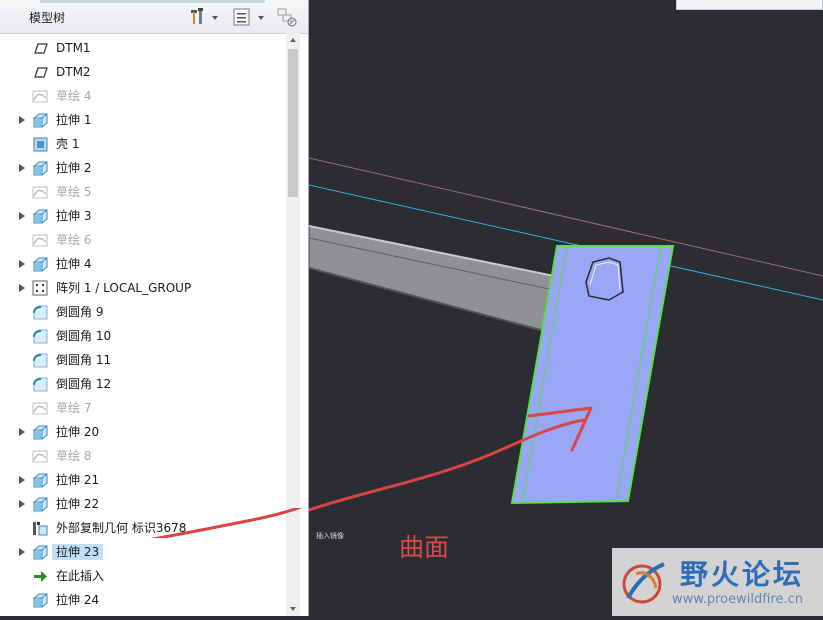 The image size is (823, 620). What do you see at coordinates (154, 17) in the screenshot?
I see `model-tree-header: 模型树` at bounding box center [154, 17].